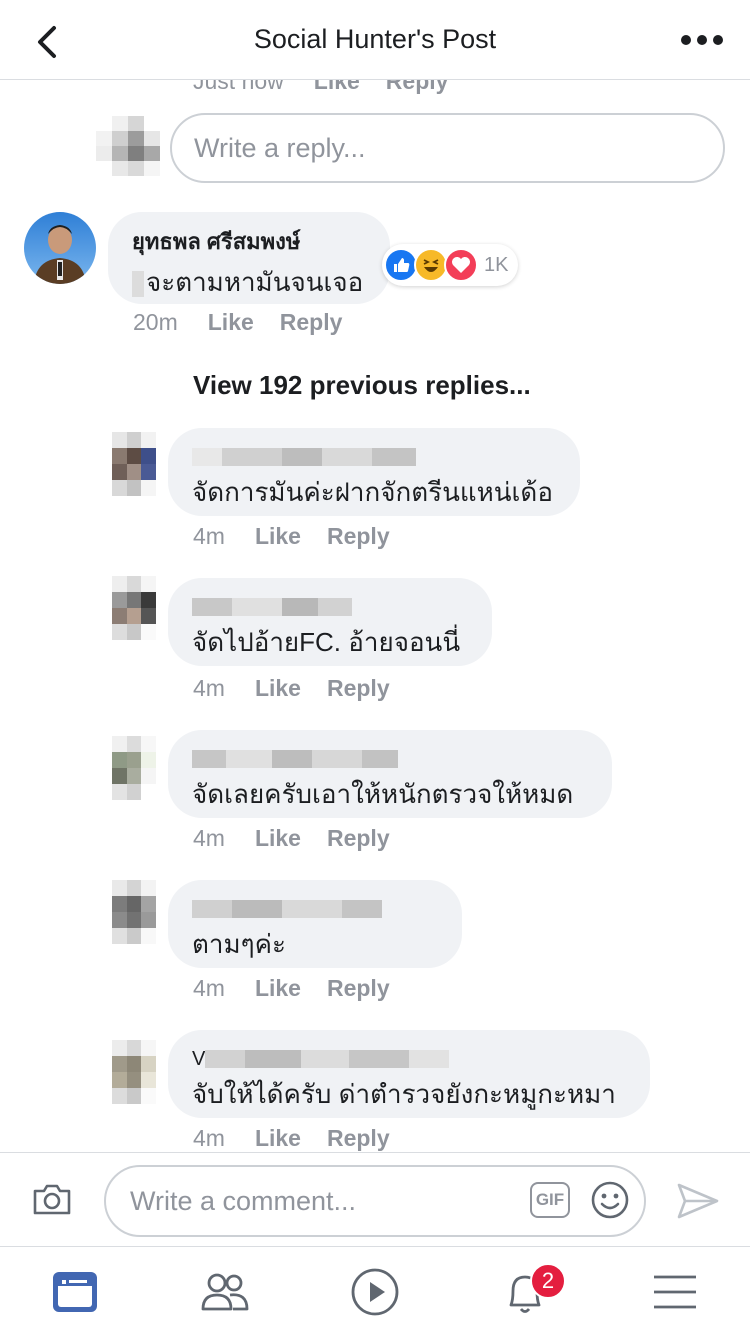  What do you see at coordinates (249, 282) in the screenshot?
I see `comment-text: จะตามหามันจนเจอ` at bounding box center [249, 282].